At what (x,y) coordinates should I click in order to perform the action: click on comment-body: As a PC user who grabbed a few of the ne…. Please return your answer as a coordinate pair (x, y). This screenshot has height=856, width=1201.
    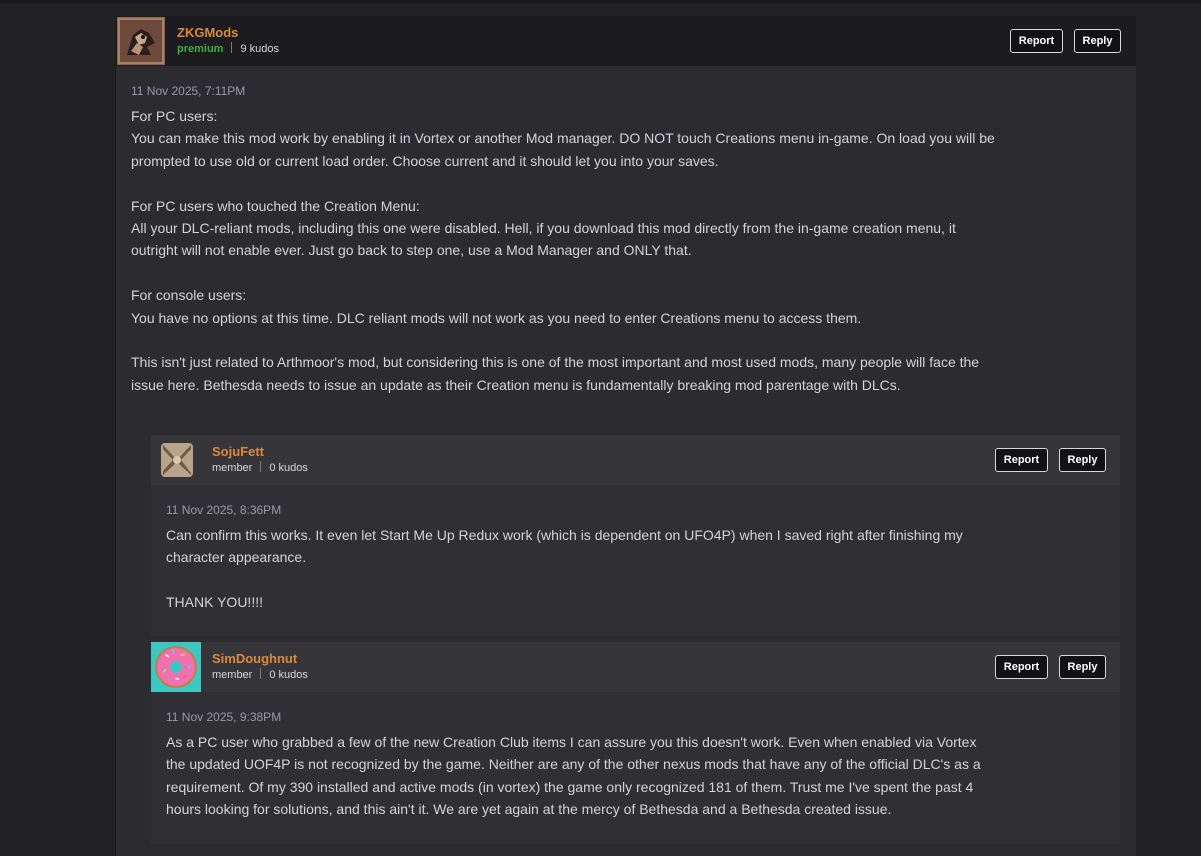
    Looking at the image, I should click on (636, 776).